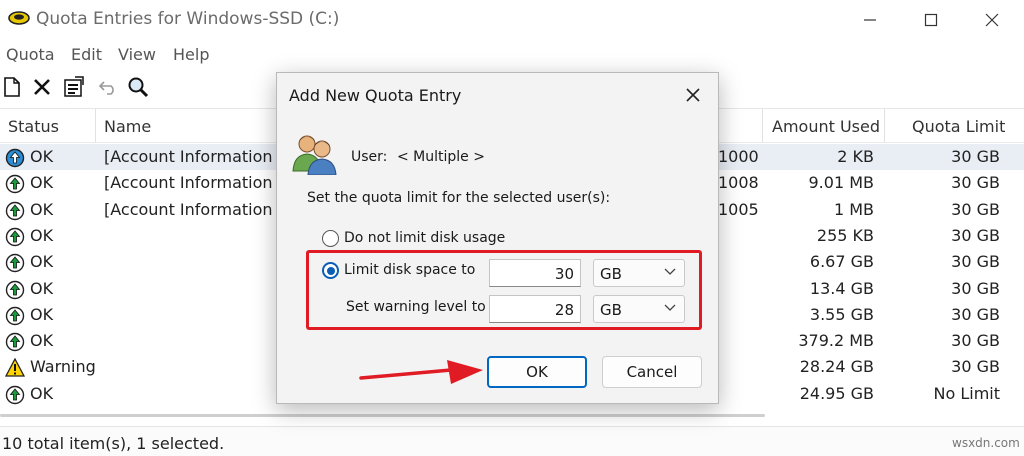 The height and width of the screenshot is (456, 1024). Describe the element at coordinates (63, 367) in the screenshot. I see `status-cell: Warning` at that location.